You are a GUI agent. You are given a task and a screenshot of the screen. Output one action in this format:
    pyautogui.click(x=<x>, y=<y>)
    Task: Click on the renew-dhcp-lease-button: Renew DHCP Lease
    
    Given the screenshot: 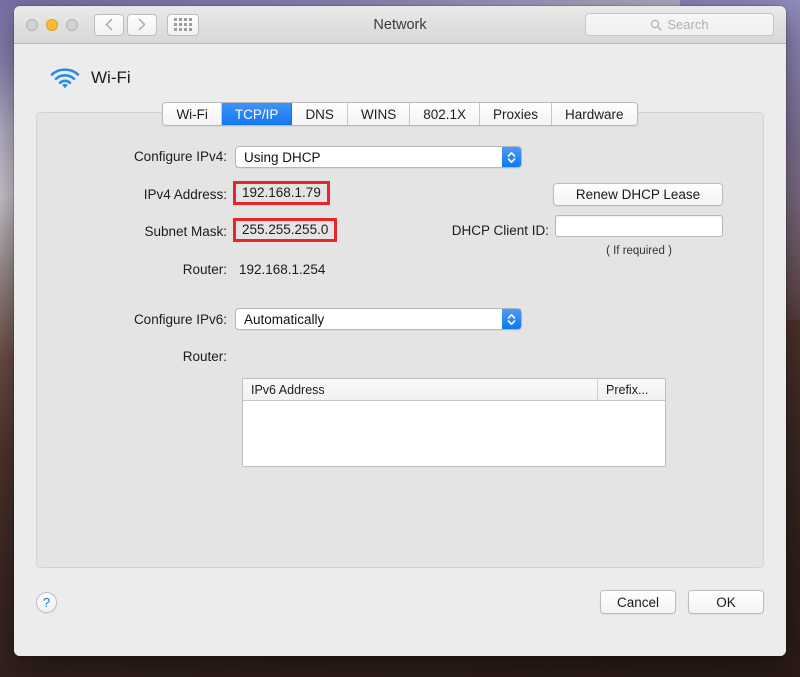 What is the action you would take?
    pyautogui.click(x=638, y=194)
    